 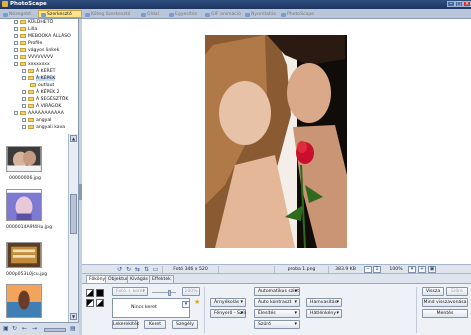 I want to click on arrow-left-icon: ←, so click(x=25, y=329).